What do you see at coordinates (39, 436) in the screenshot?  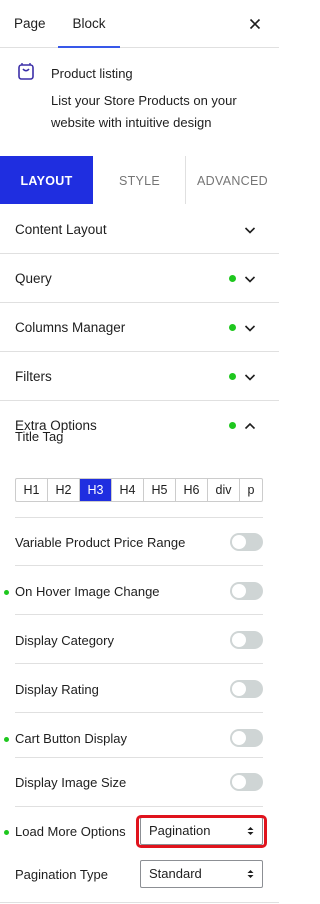 I see `title-tag-label: Title Tag` at bounding box center [39, 436].